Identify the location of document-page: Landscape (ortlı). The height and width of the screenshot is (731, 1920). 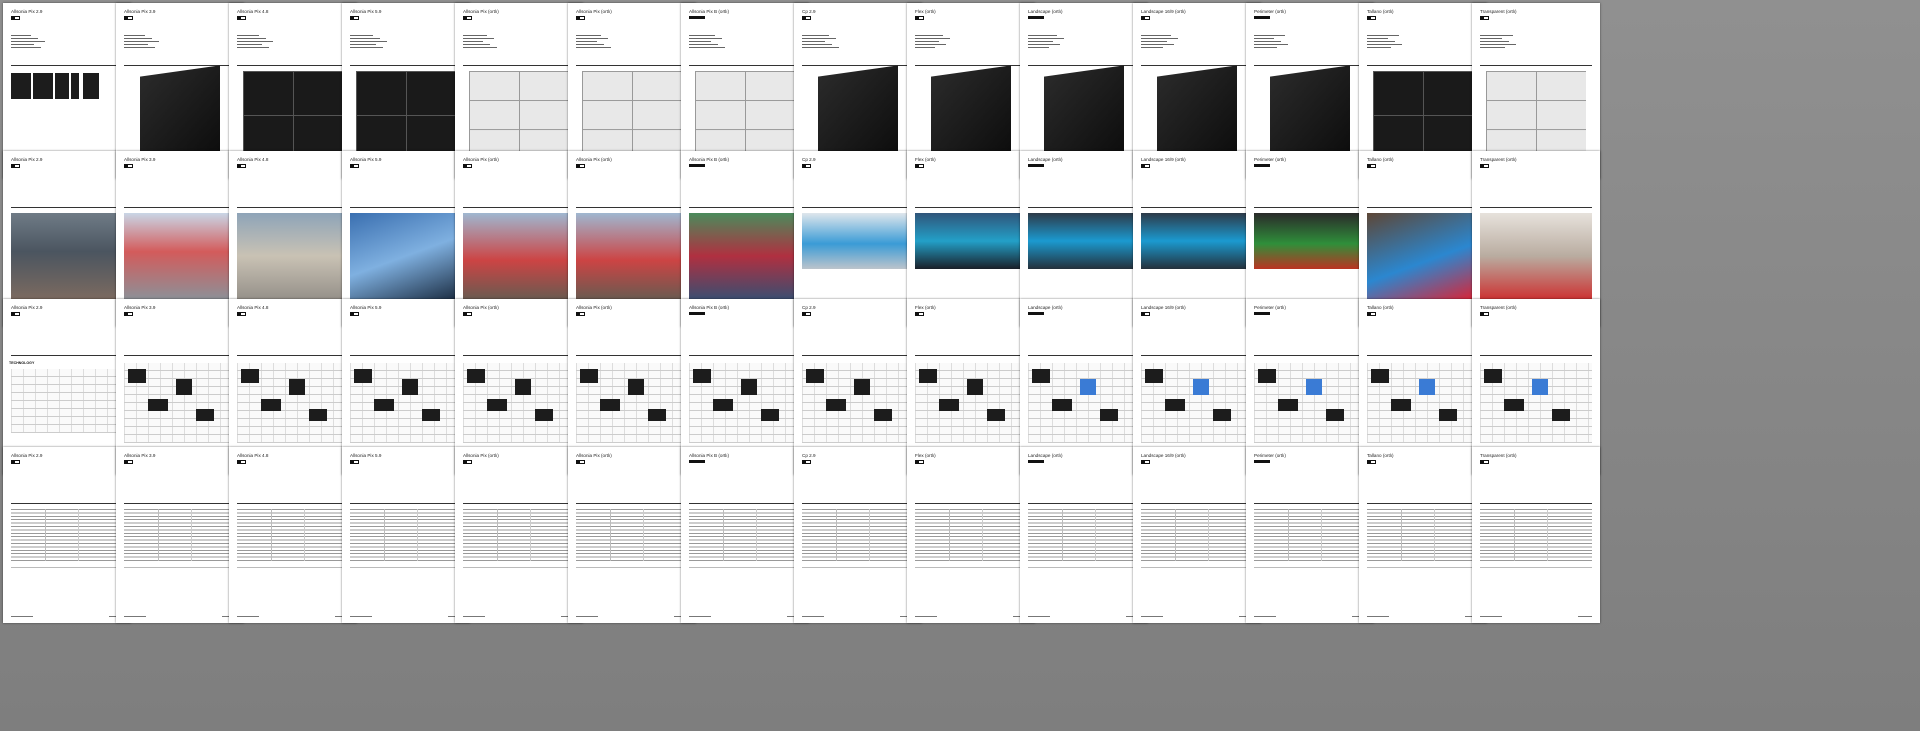
(1084, 535).